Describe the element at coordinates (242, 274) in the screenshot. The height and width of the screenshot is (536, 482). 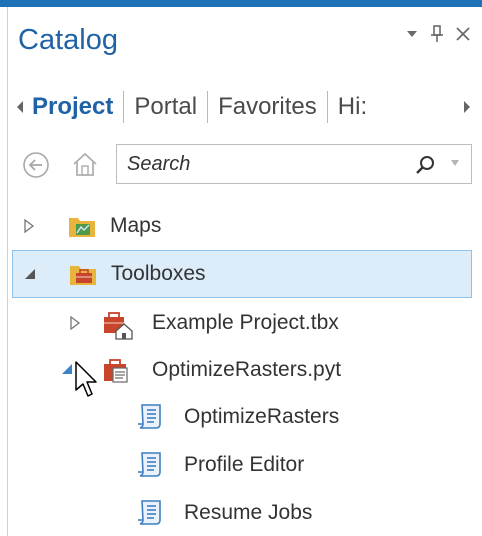
I see `tree-item-toolboxes: Toolboxes` at that location.